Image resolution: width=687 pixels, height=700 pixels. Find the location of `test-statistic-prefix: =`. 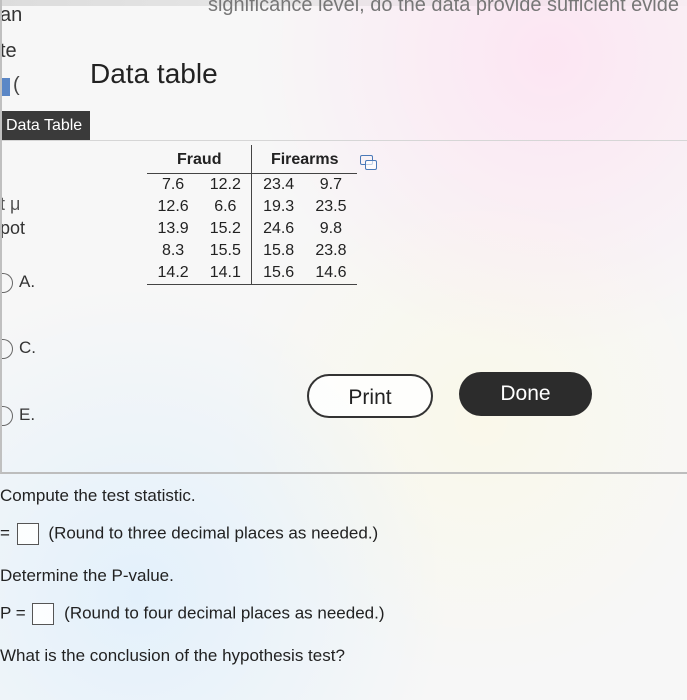

test-statistic-prefix: = is located at coordinates (5, 533).